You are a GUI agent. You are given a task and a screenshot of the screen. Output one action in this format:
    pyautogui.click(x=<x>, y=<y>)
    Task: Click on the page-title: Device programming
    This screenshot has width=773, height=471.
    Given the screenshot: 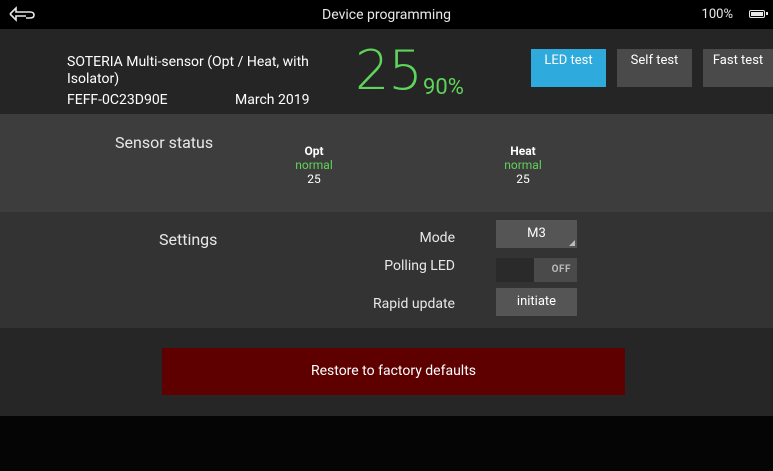 What is the action you would take?
    pyautogui.click(x=386, y=15)
    